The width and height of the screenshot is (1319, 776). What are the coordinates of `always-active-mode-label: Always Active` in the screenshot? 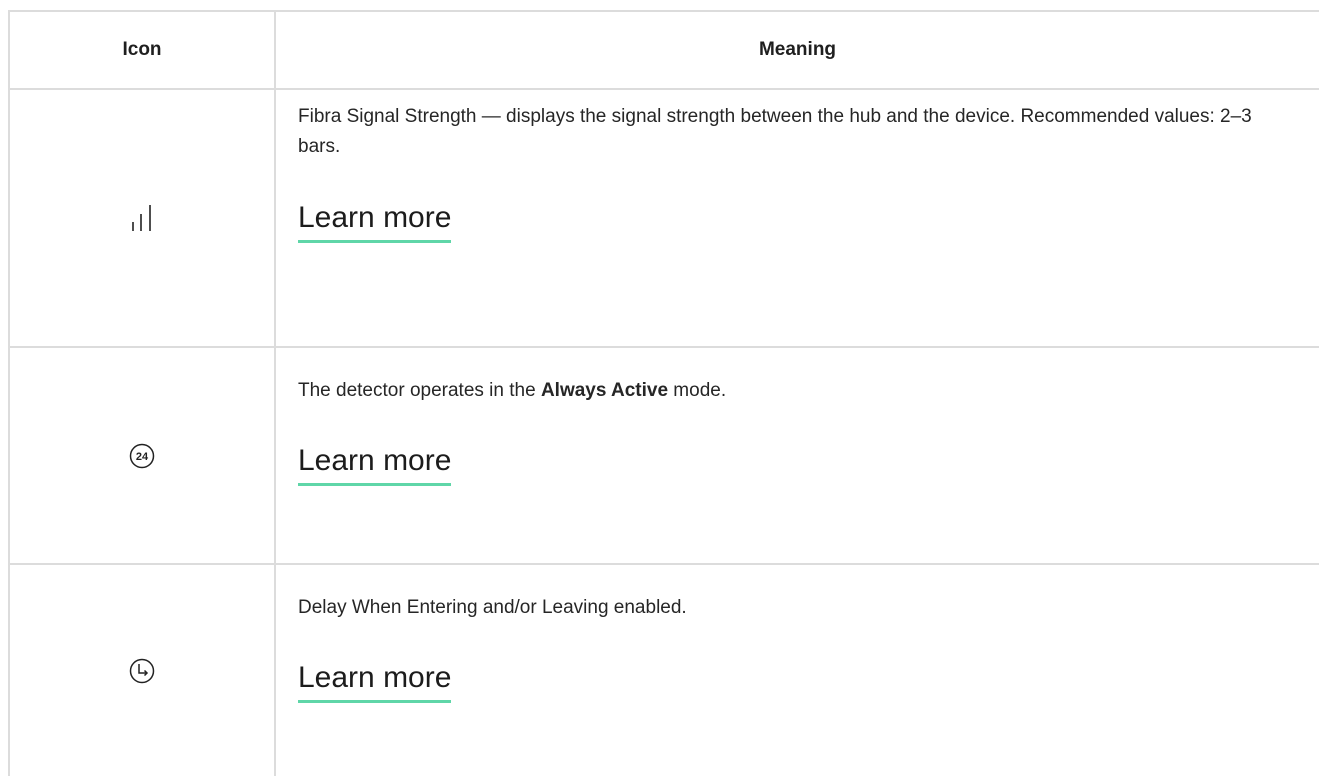 It's located at (604, 390).